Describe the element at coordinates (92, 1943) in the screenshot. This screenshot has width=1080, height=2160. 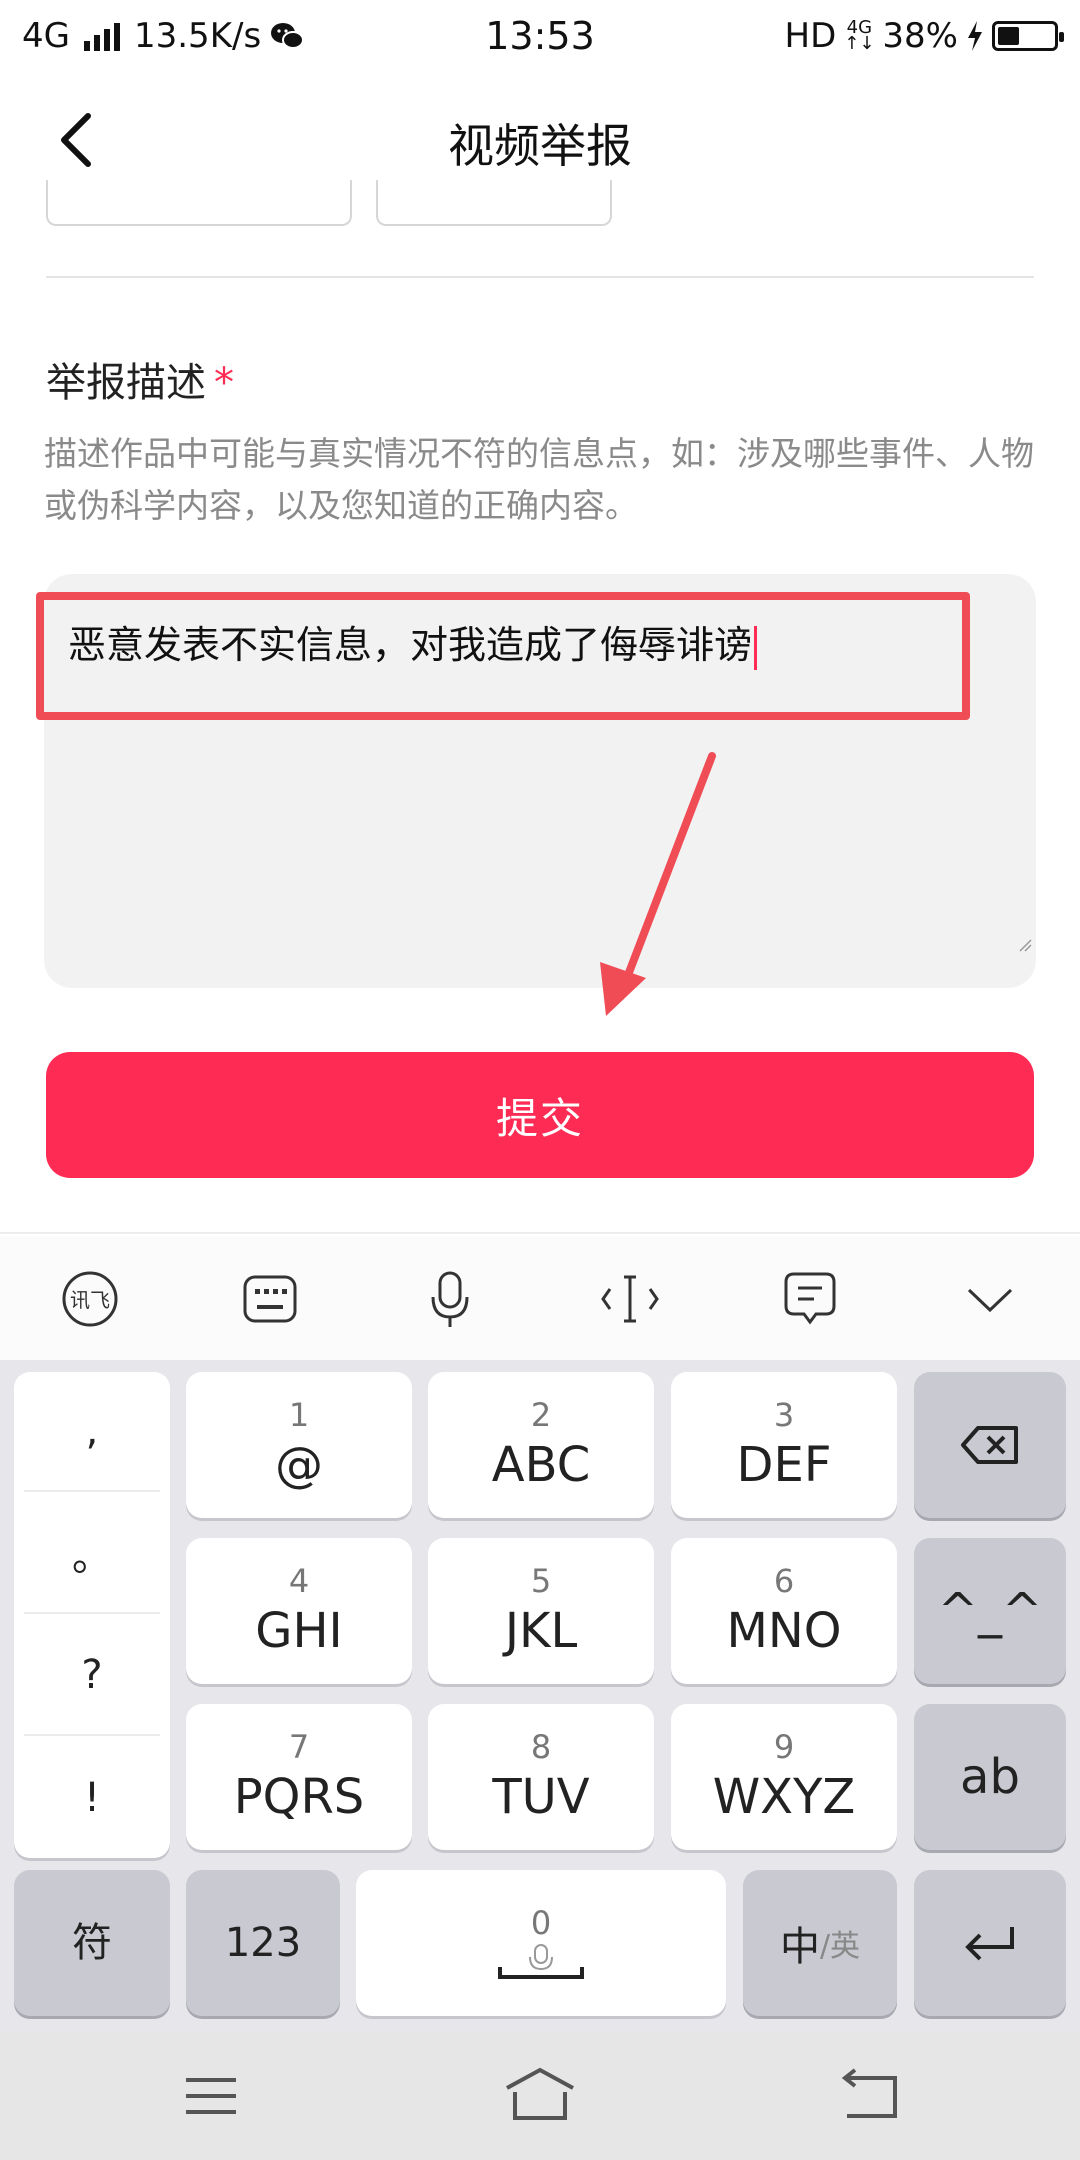
I see `symbol-key: 符` at that location.